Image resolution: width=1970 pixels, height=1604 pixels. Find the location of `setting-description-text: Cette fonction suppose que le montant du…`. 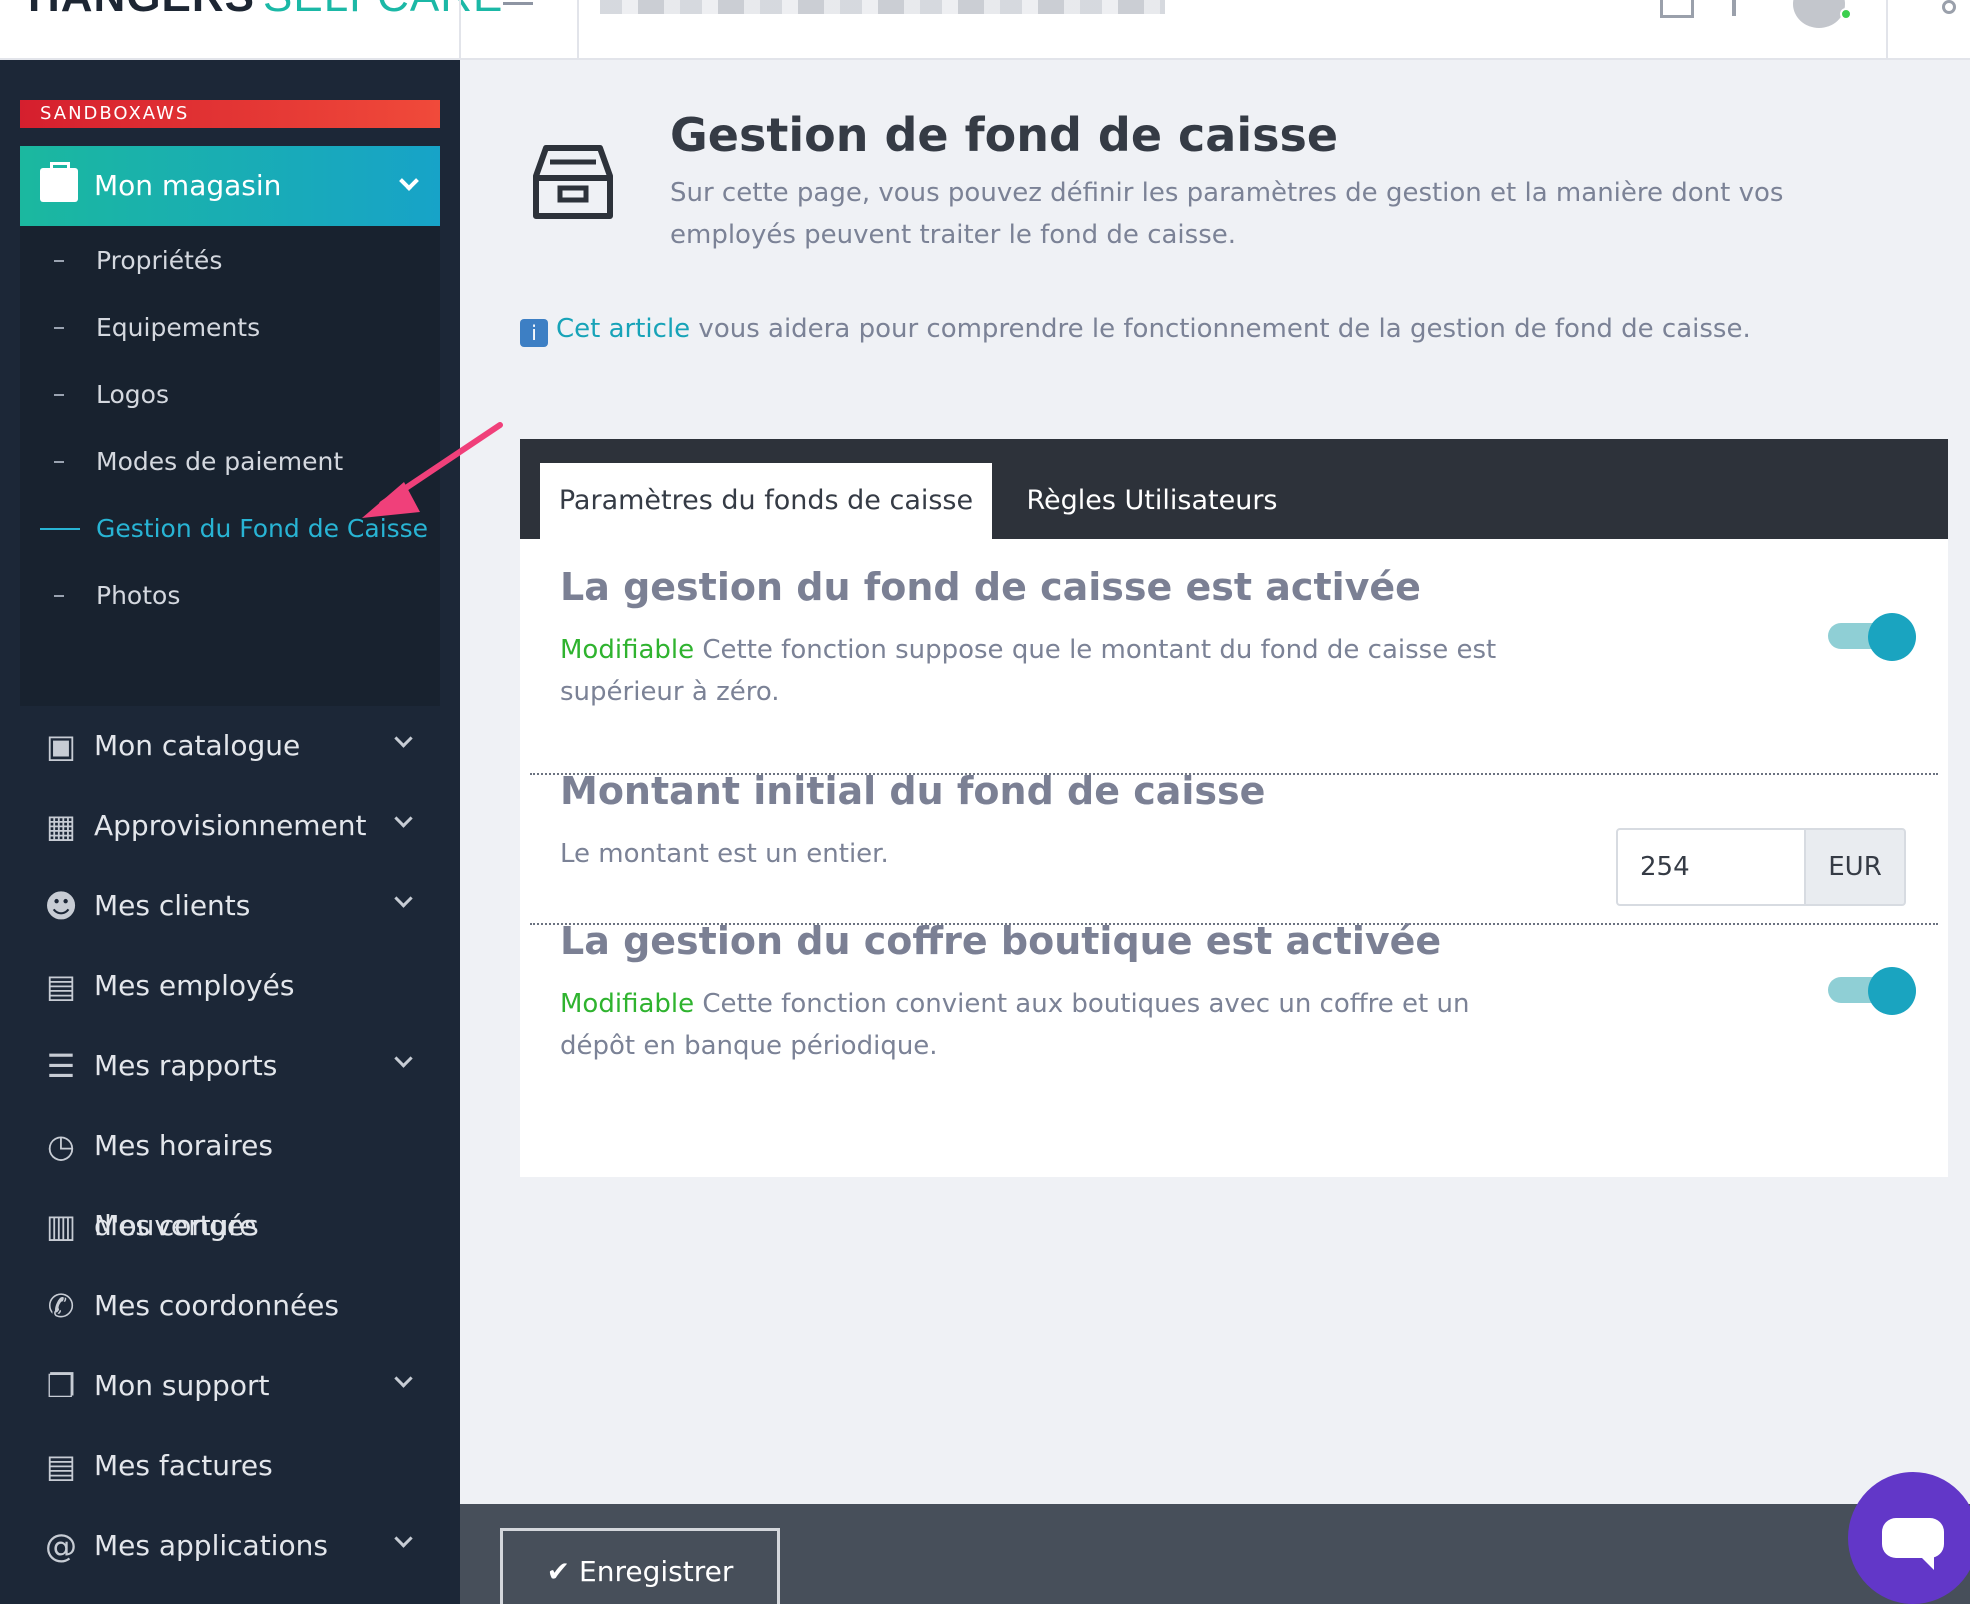

setting-description-text: Cette fonction suppose que le montant du… is located at coordinates (1028, 671).